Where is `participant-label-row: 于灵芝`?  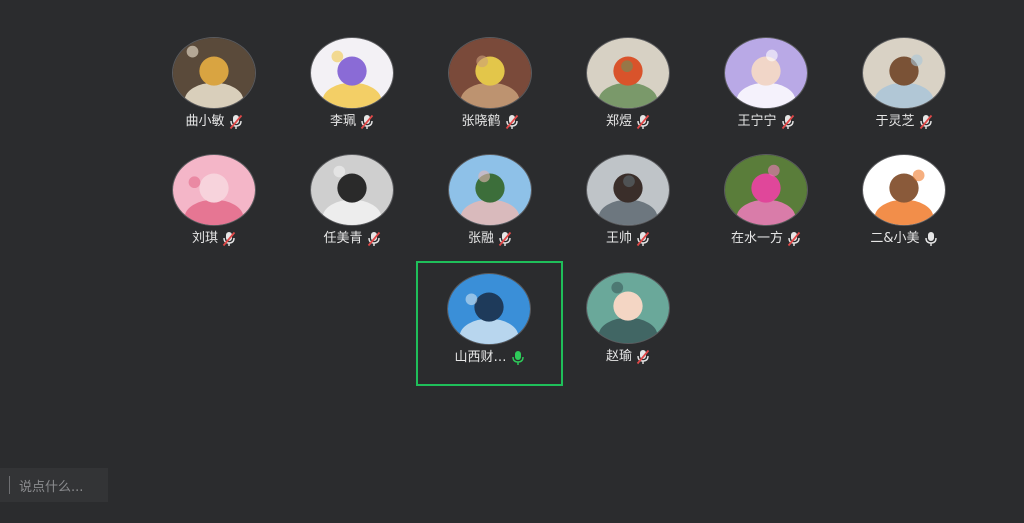 participant-label-row: 于灵芝 is located at coordinates (904, 122).